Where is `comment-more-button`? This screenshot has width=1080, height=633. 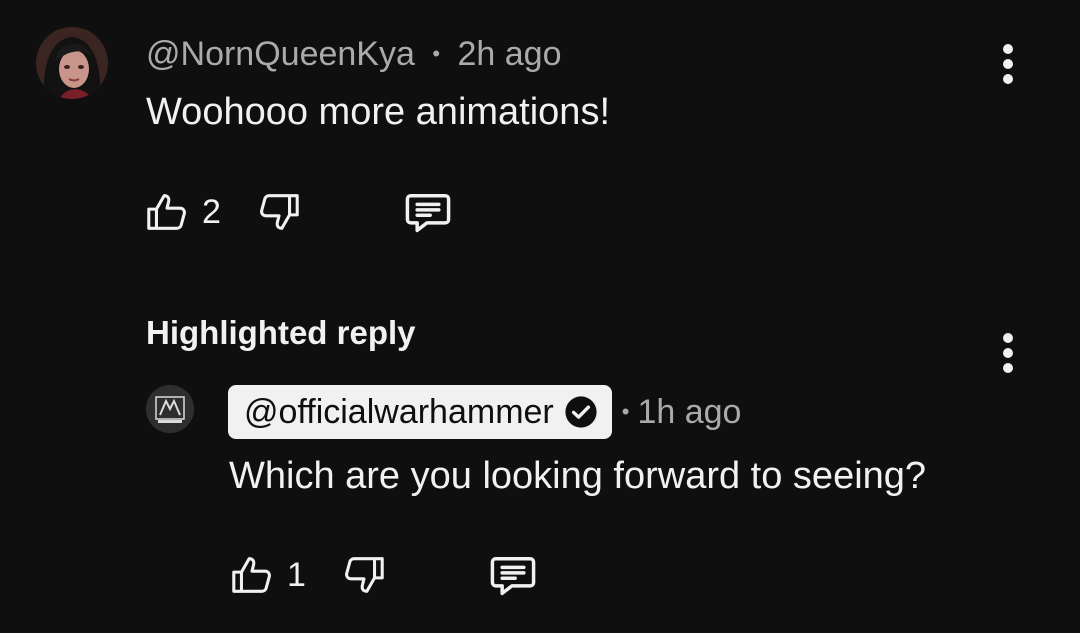 comment-more-button is located at coordinates (1008, 64).